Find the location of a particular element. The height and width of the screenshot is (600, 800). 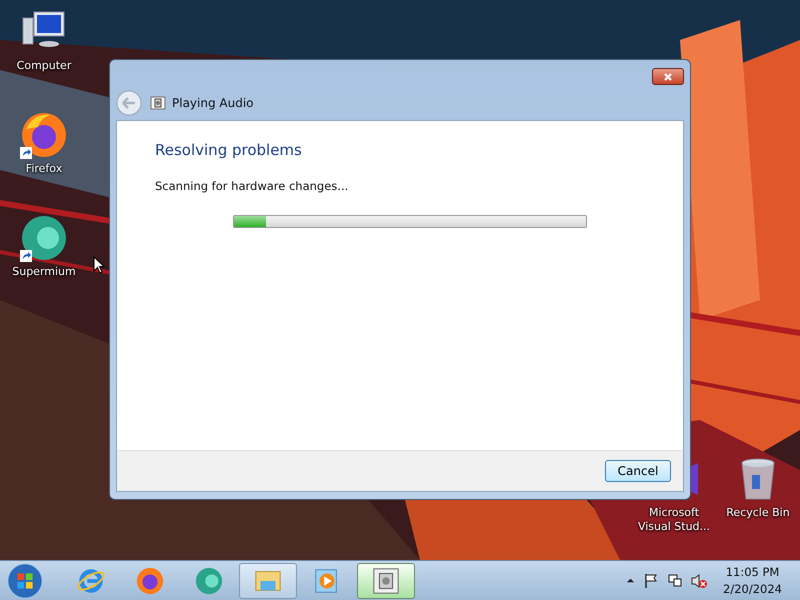

heading: Resolving problems is located at coordinates (229, 150).